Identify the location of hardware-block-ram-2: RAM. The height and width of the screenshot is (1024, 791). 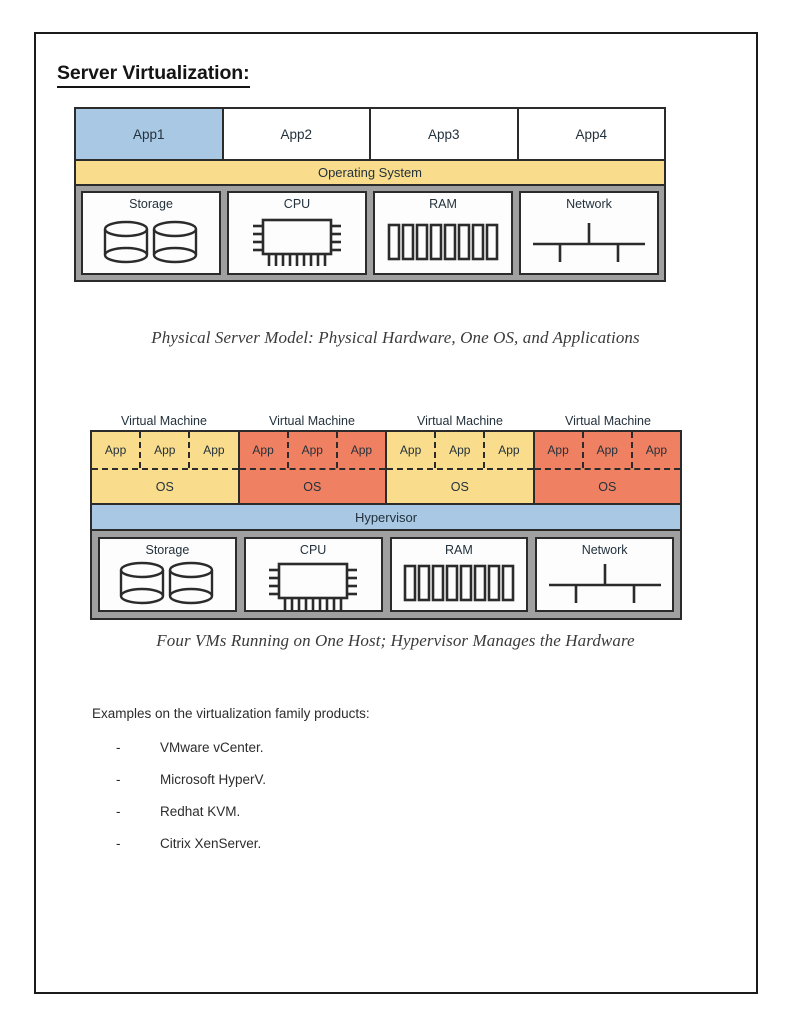
(459, 574).